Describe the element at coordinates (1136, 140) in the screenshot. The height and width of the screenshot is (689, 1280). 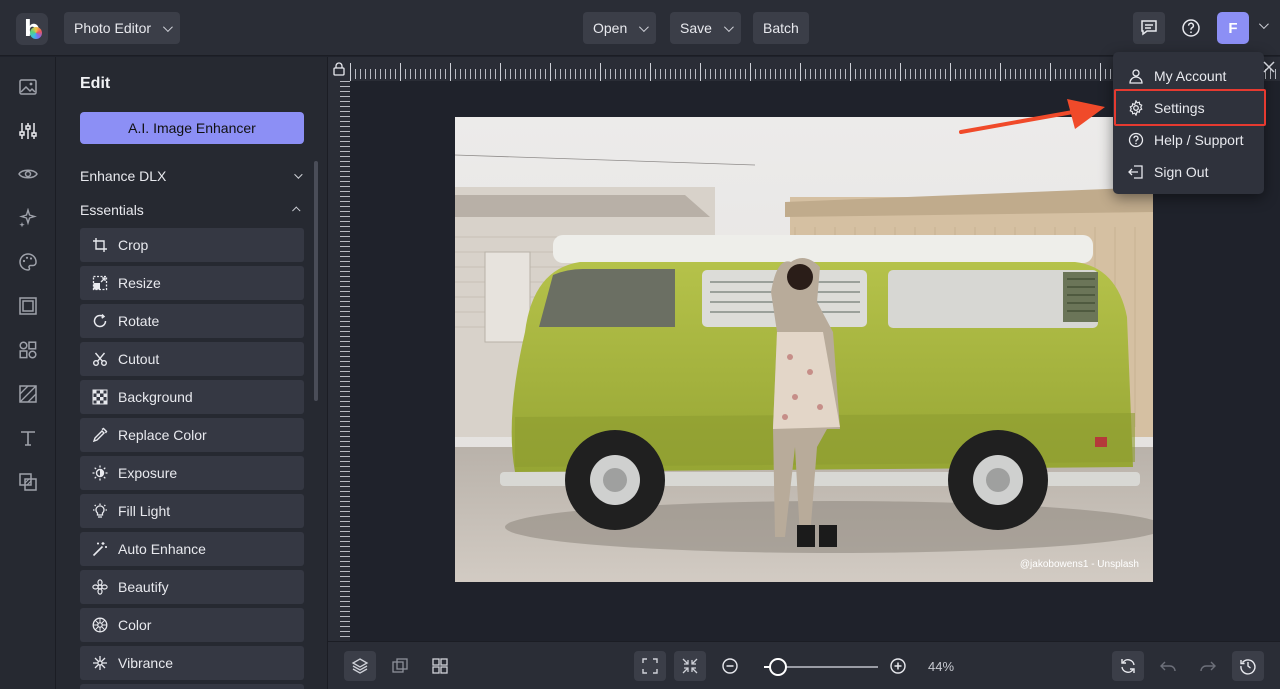
I see `help-icon` at that location.